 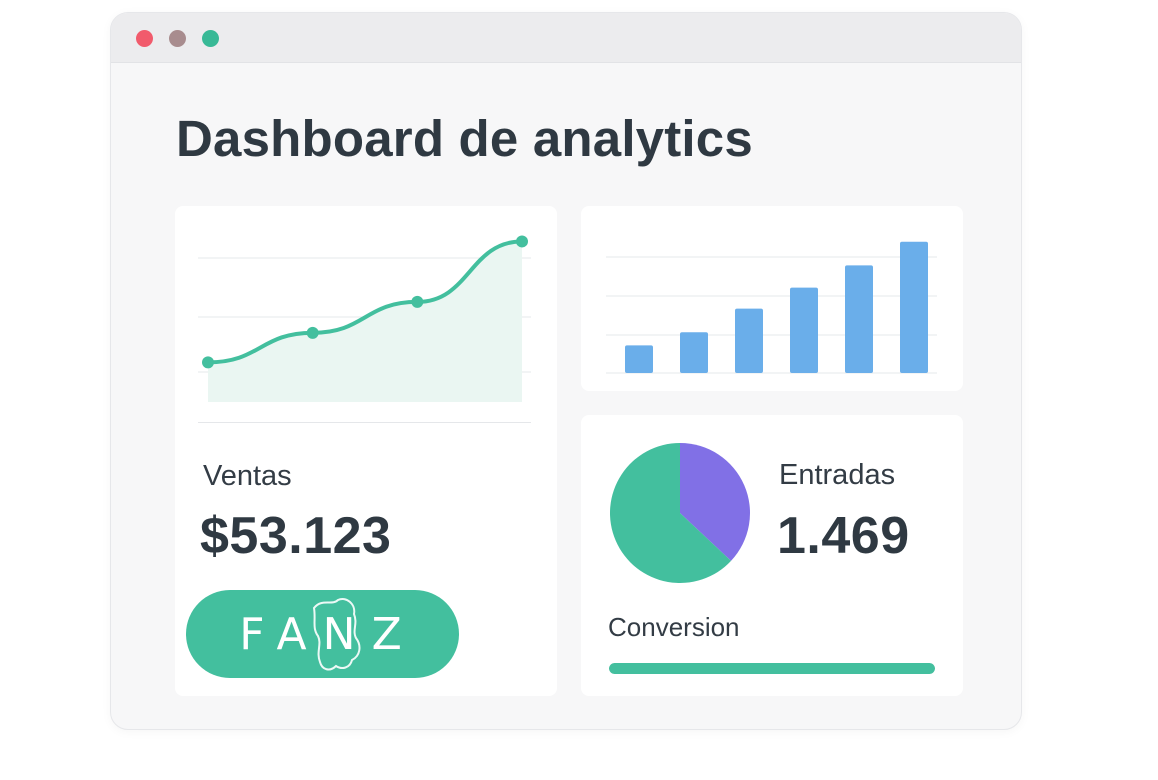 What do you see at coordinates (680, 513) in the screenshot?
I see `pie-chart` at bounding box center [680, 513].